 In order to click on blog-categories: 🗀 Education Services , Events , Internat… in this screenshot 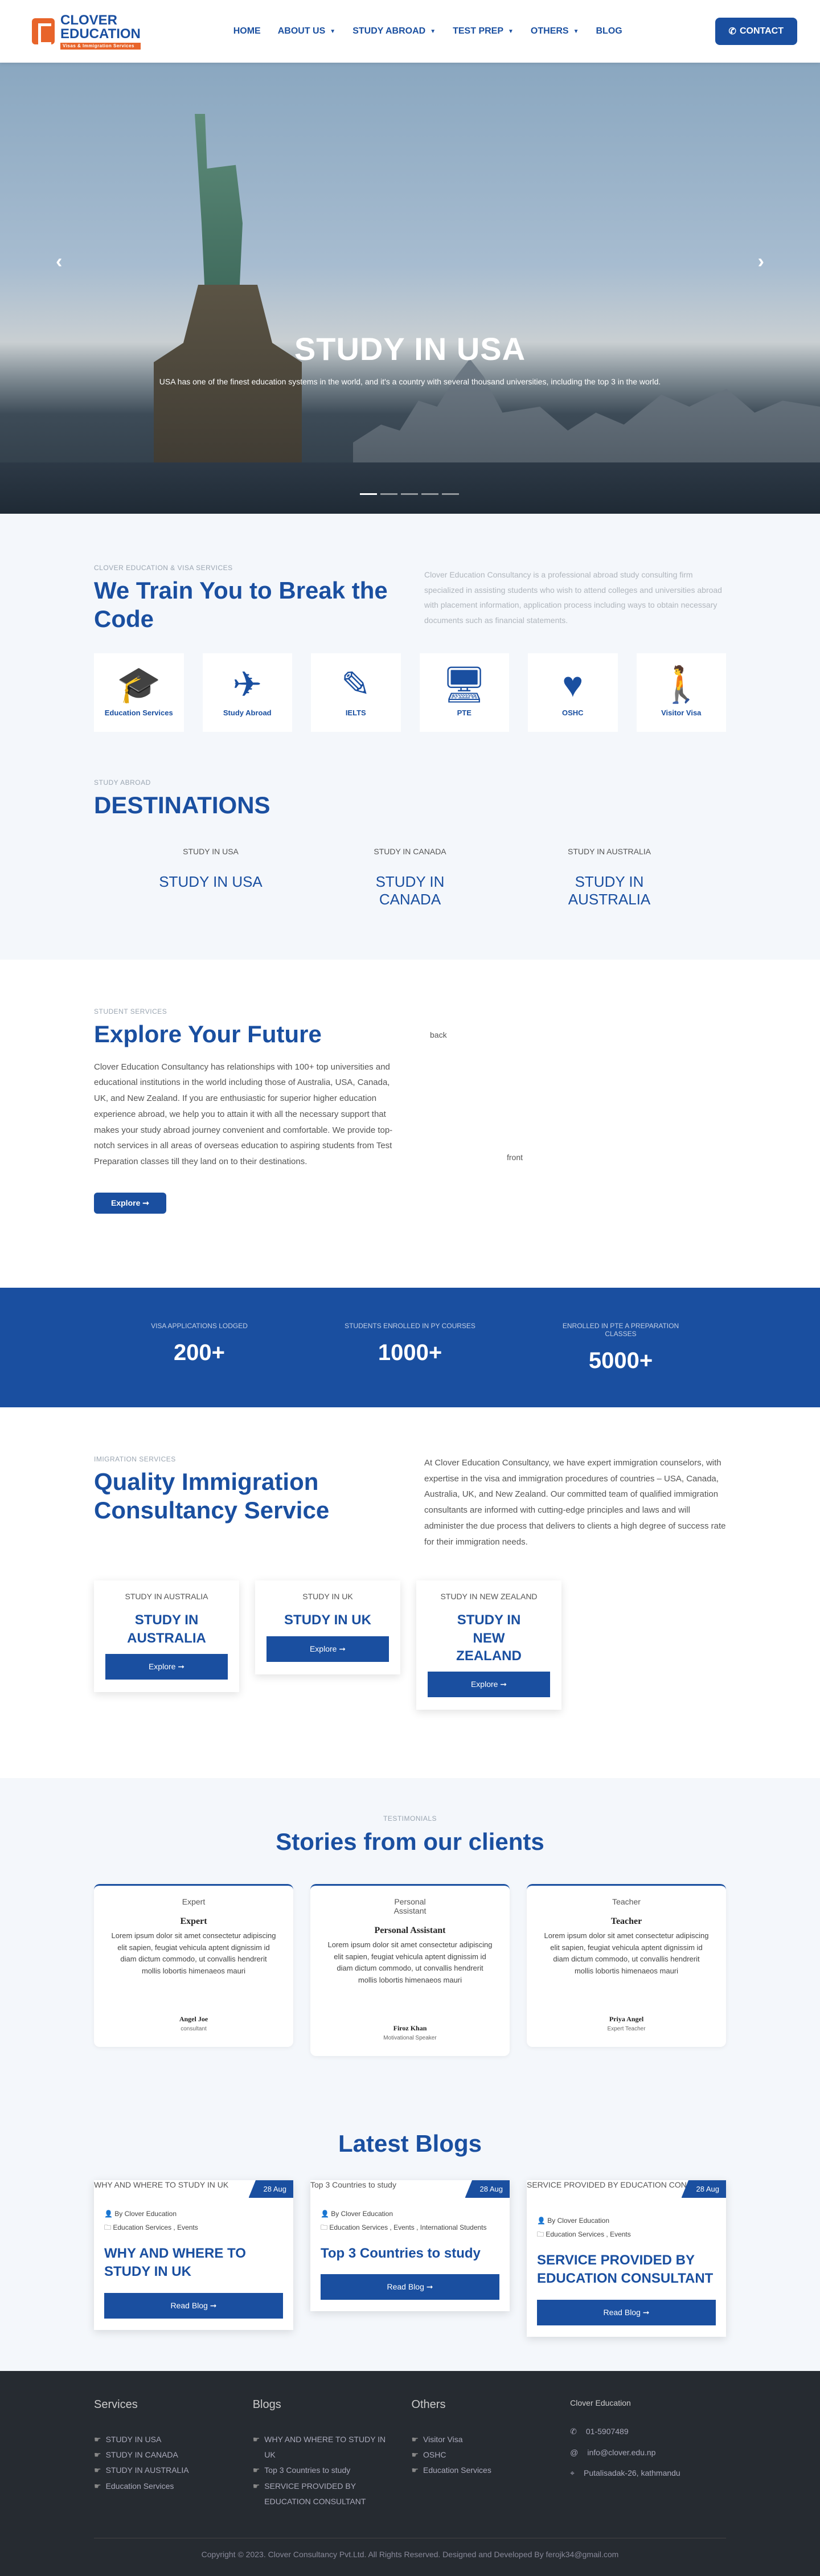, I will do `click(410, 2228)`.